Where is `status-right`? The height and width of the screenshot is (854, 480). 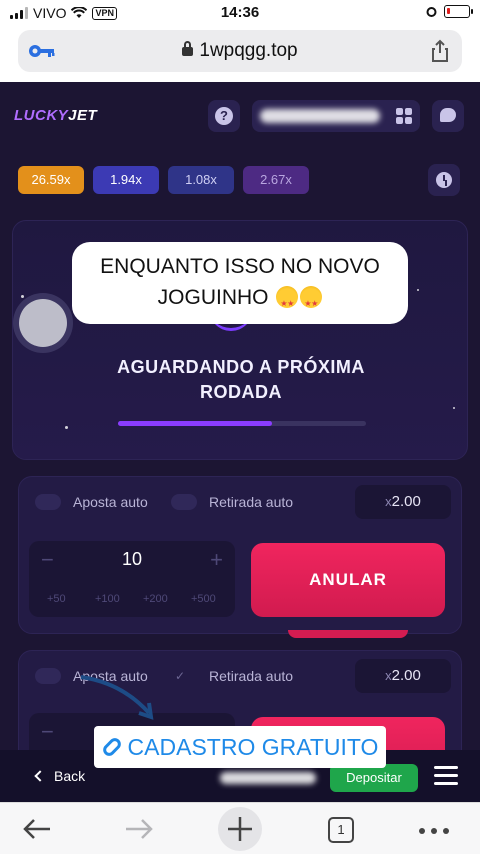
status-right is located at coordinates (449, 11).